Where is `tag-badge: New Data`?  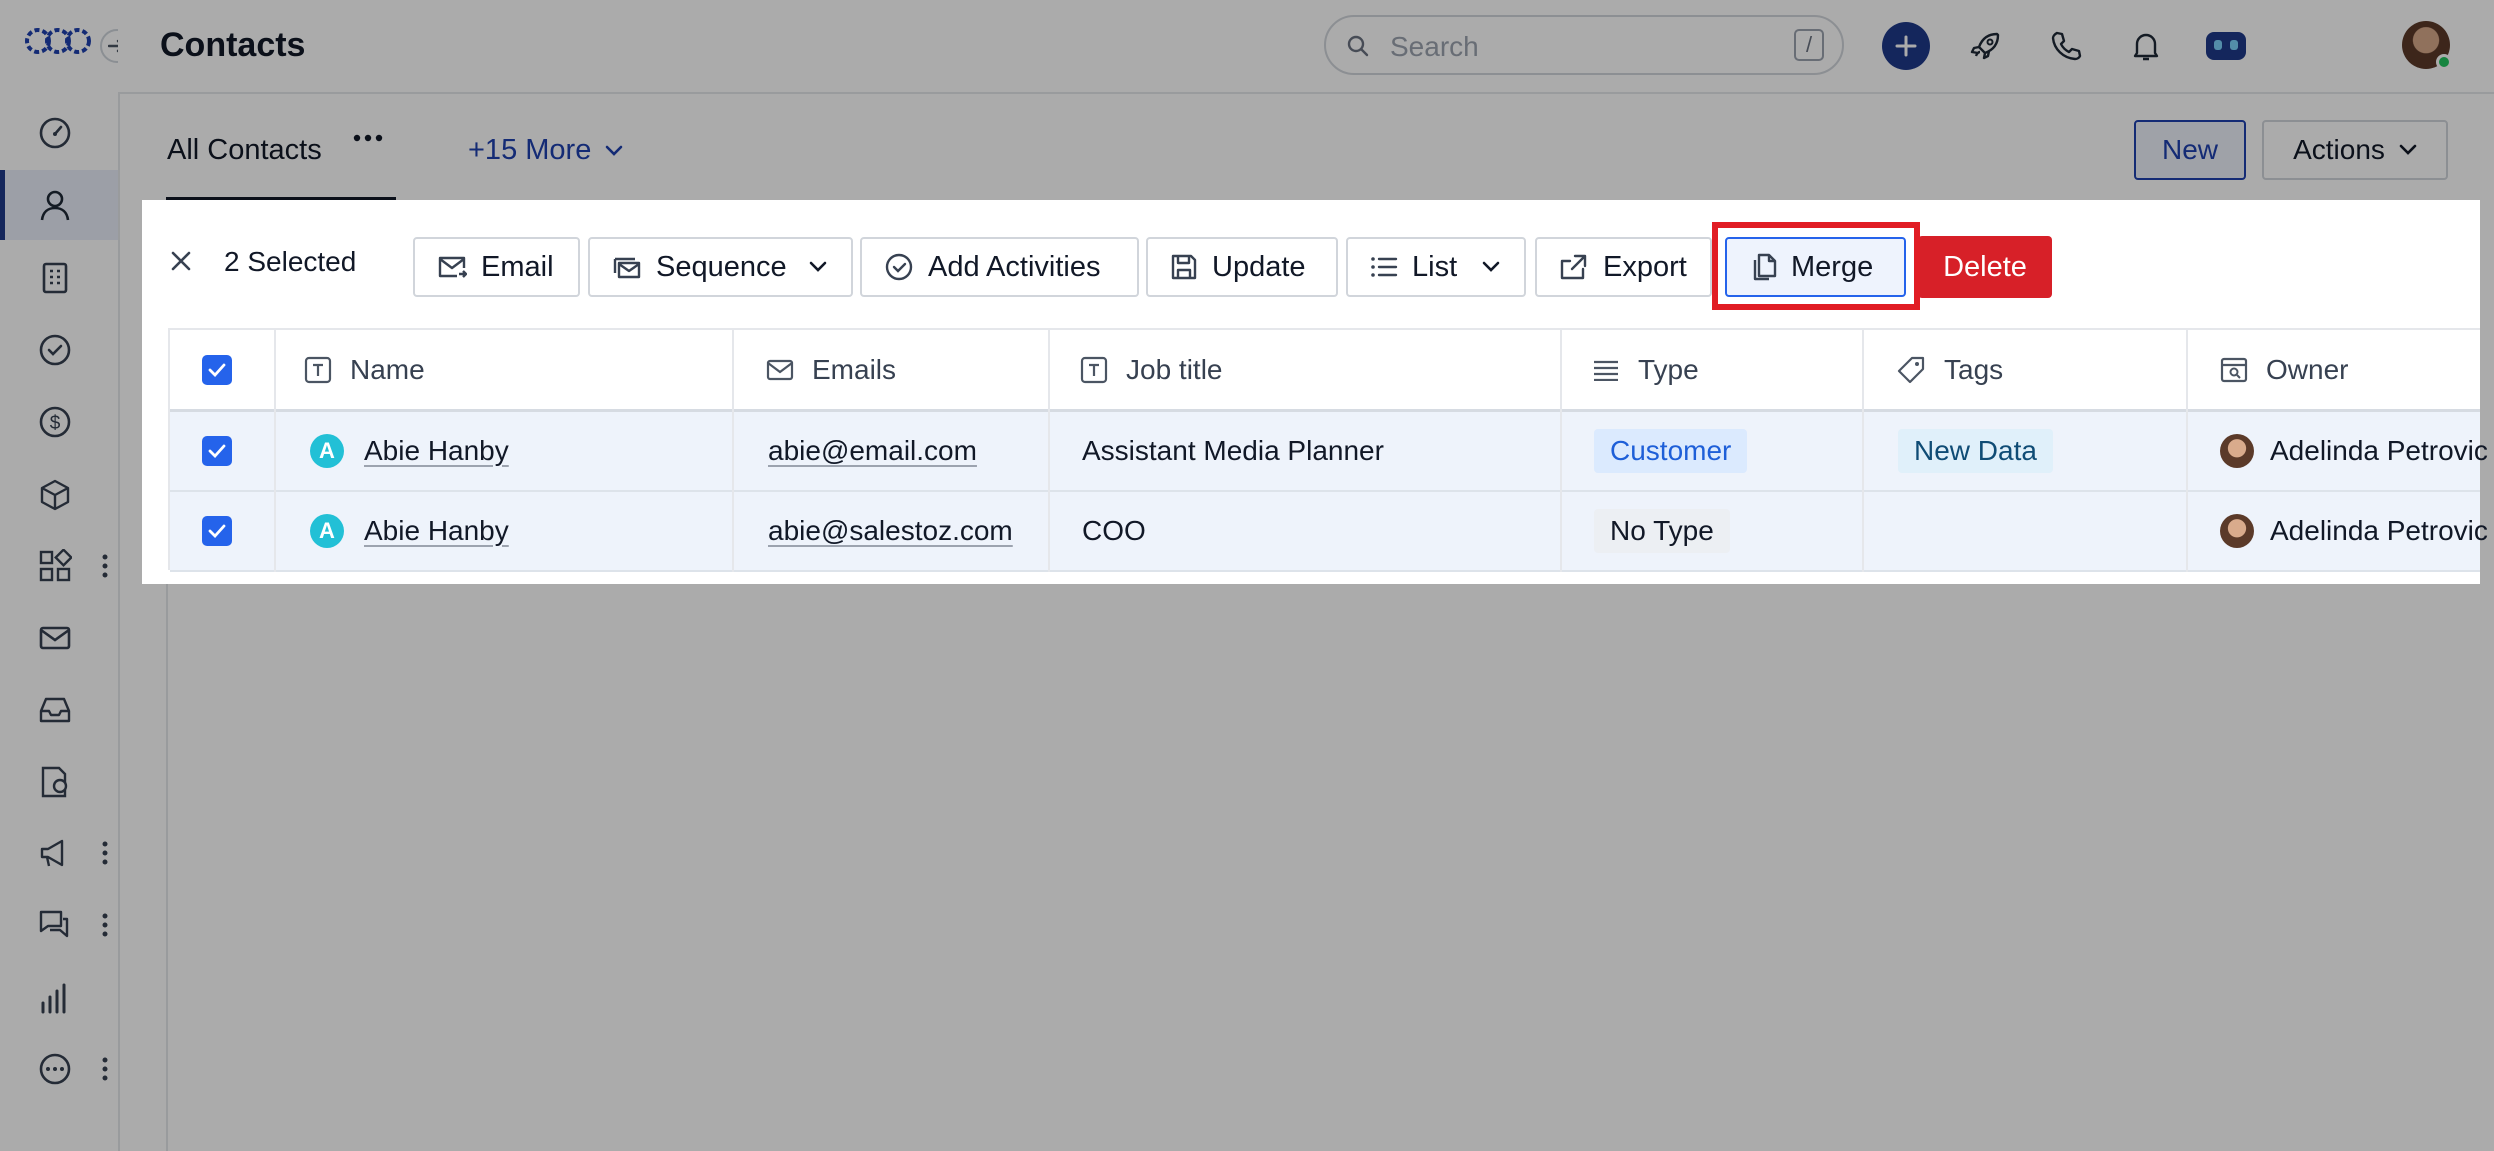 tag-badge: New Data is located at coordinates (1975, 451).